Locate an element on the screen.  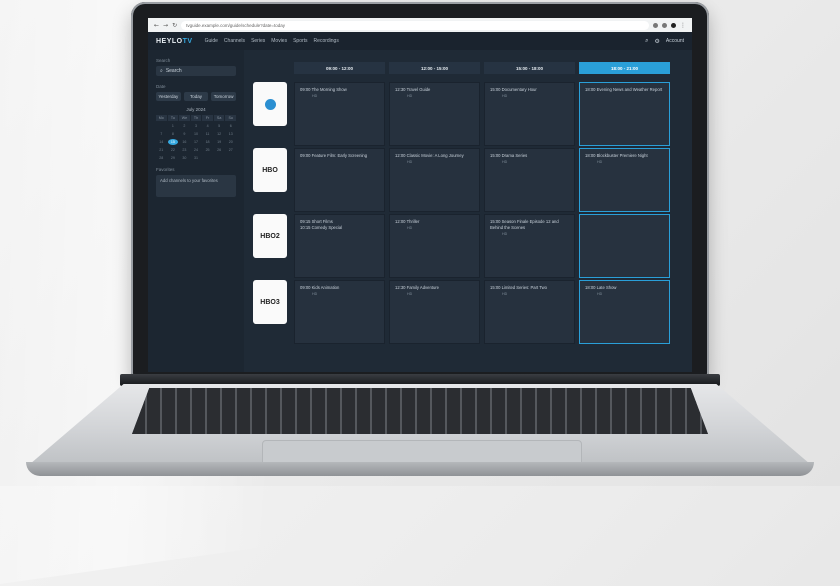
nav-link: Recordings is located at coordinates (326, 41).